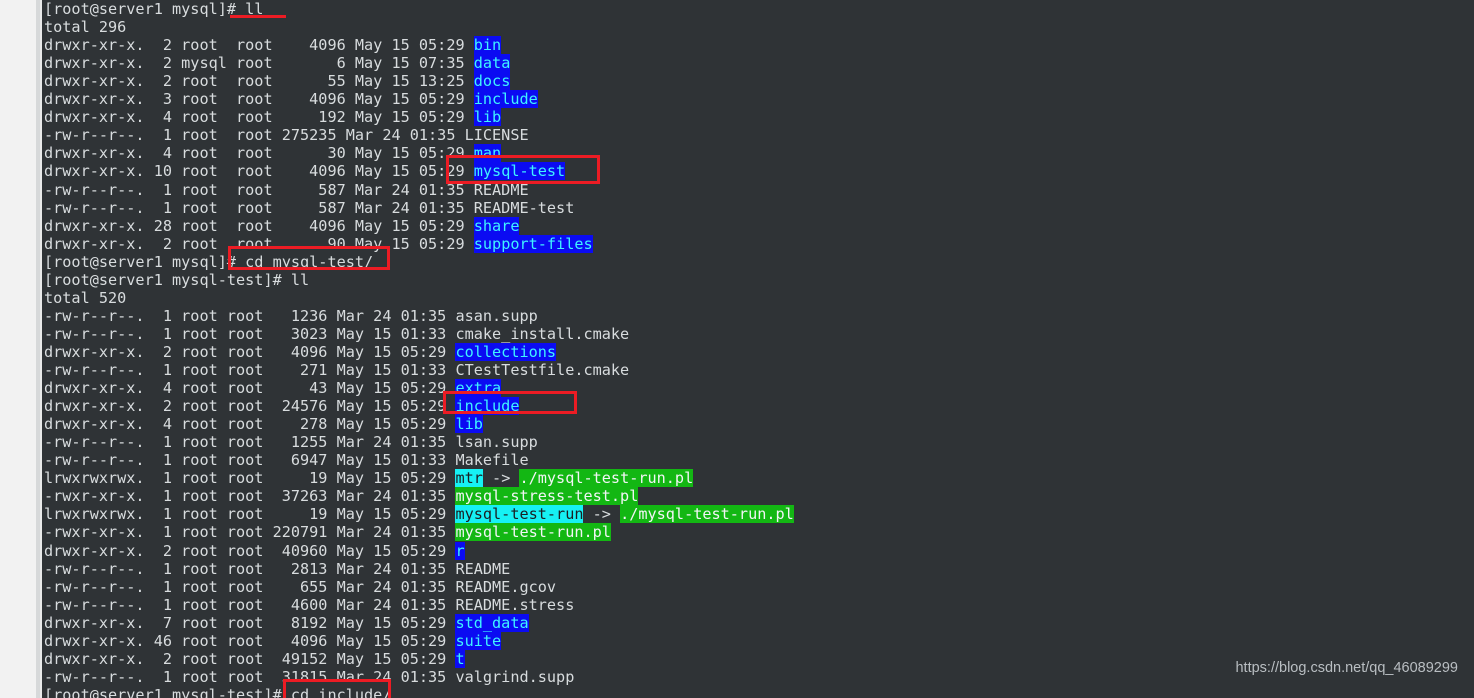  I want to click on terminal-line: [root@server1 mysql-test]# cd include/, so click(217, 692).